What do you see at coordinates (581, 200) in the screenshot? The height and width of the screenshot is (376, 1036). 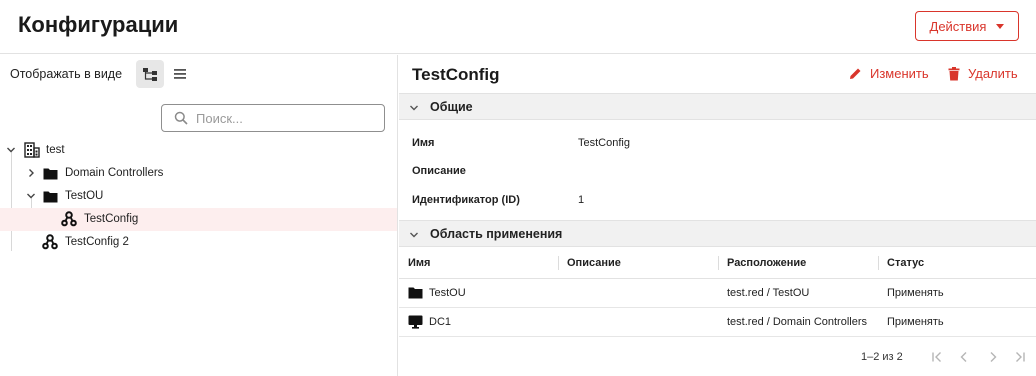 I see `prop-id-value: 1` at bounding box center [581, 200].